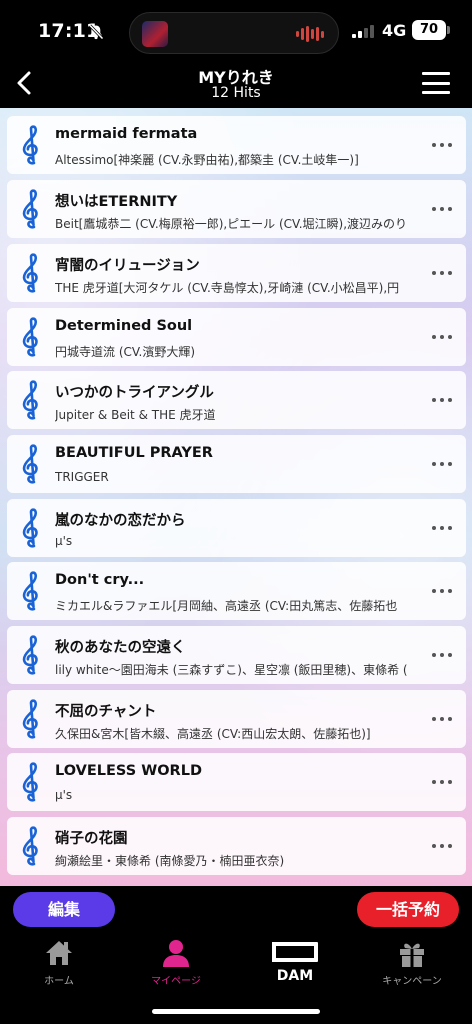  Describe the element at coordinates (436, 83) in the screenshot. I see `hamburger-menu-icon` at that location.